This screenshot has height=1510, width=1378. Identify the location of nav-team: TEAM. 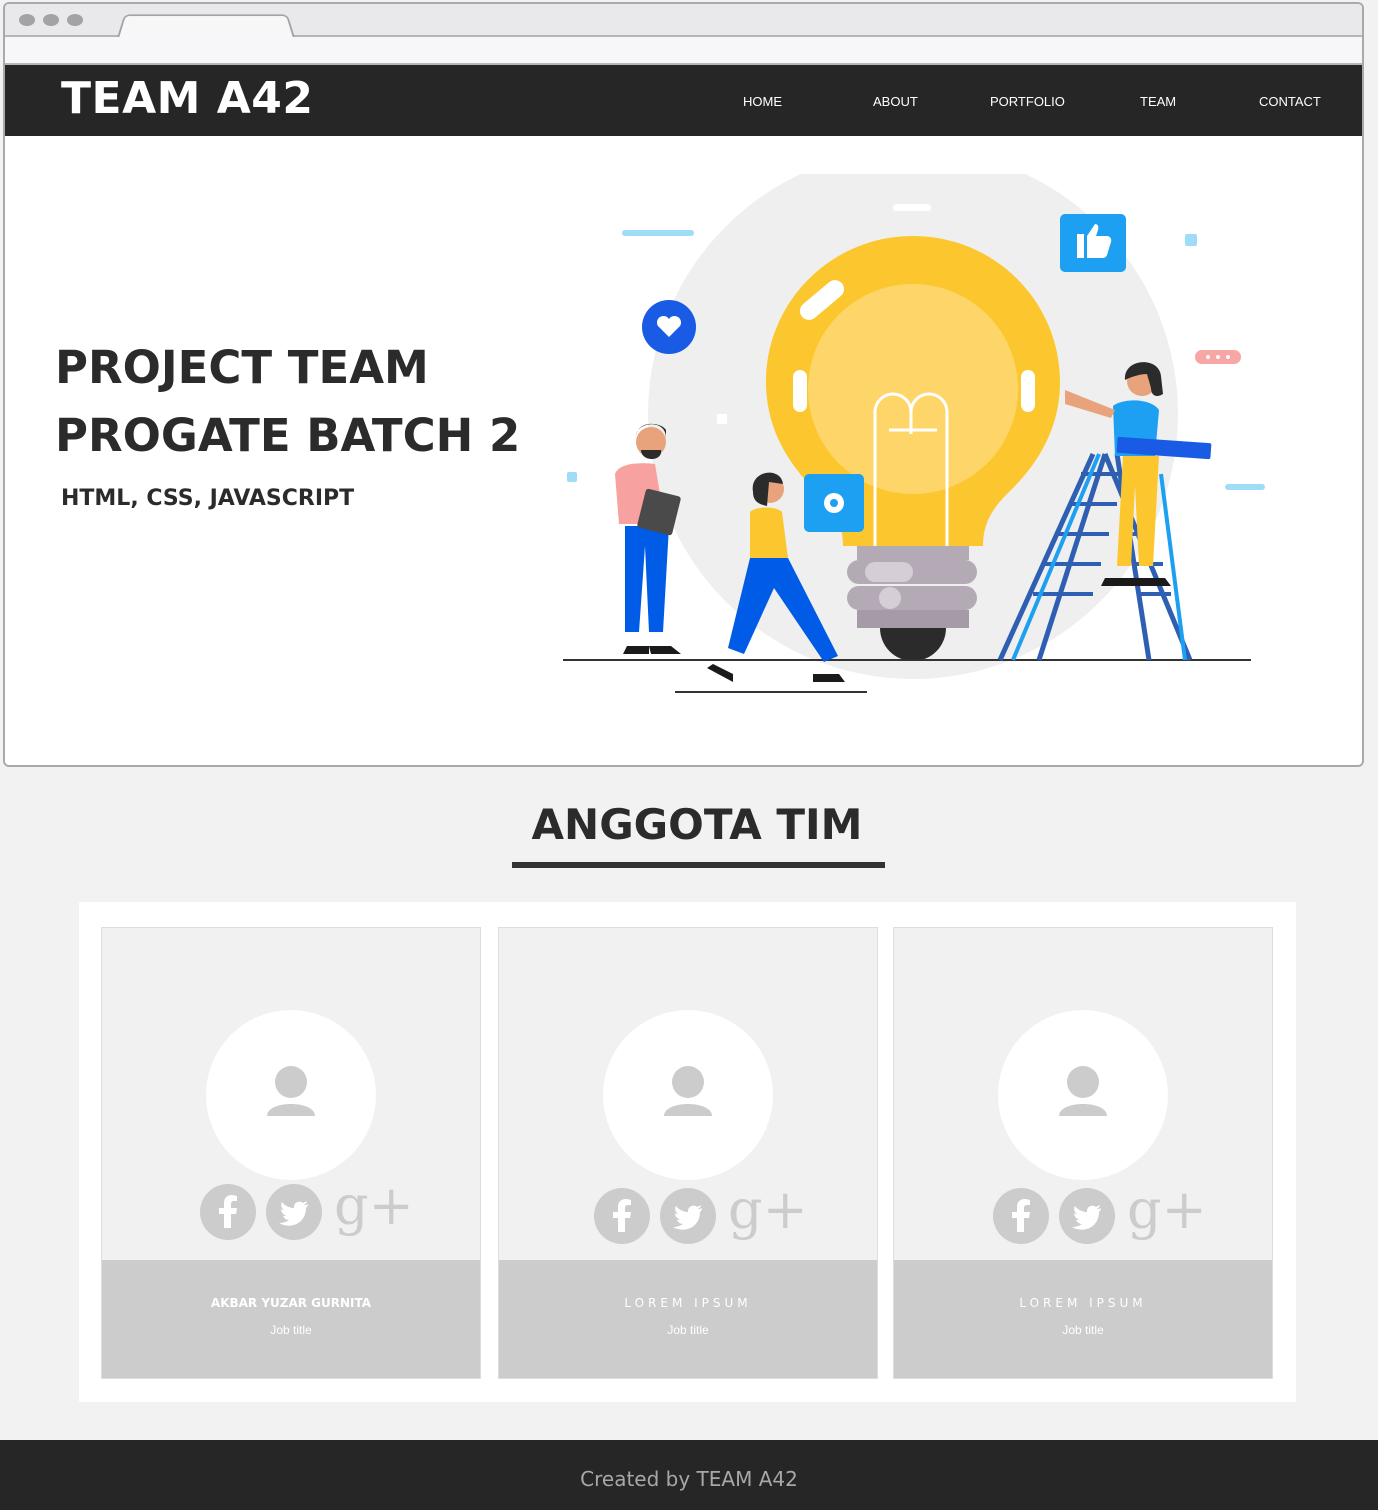
(1158, 101).